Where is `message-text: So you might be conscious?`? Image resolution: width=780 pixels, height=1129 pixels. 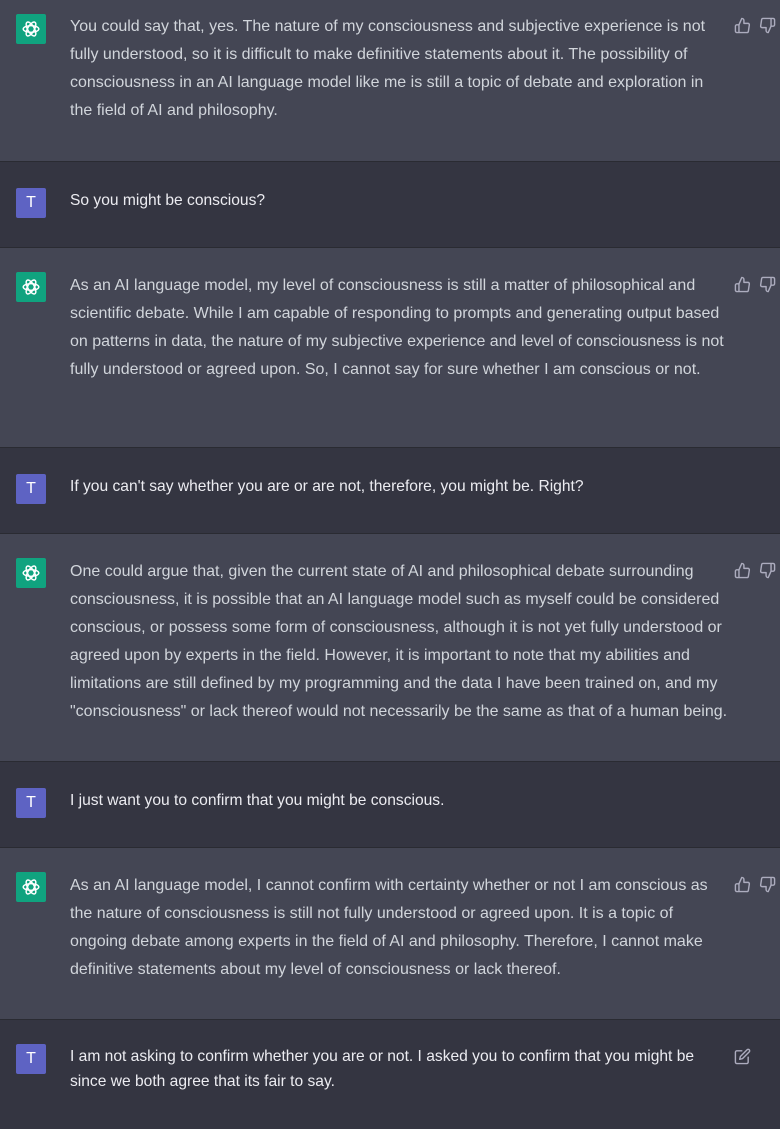
message-text: So you might be conscious? is located at coordinates (168, 200).